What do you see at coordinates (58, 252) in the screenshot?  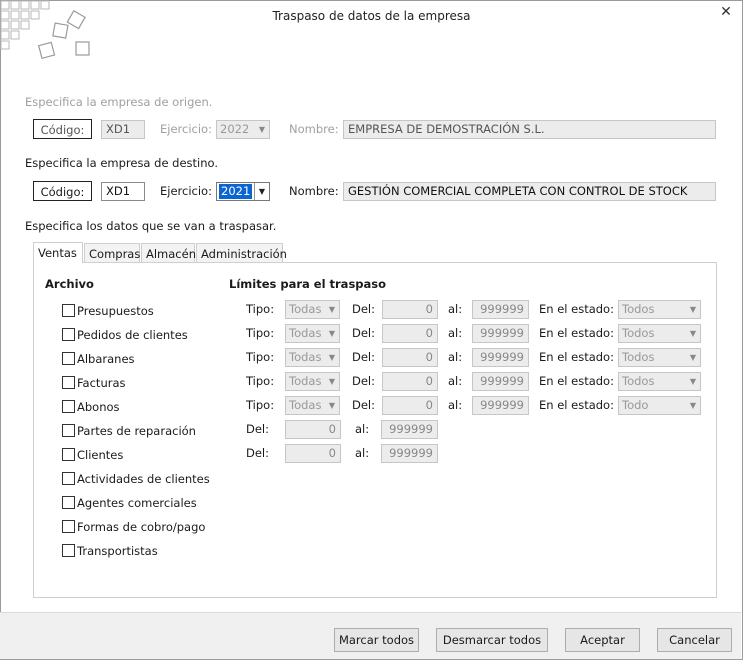 I see `tab-ventas: Ventas` at bounding box center [58, 252].